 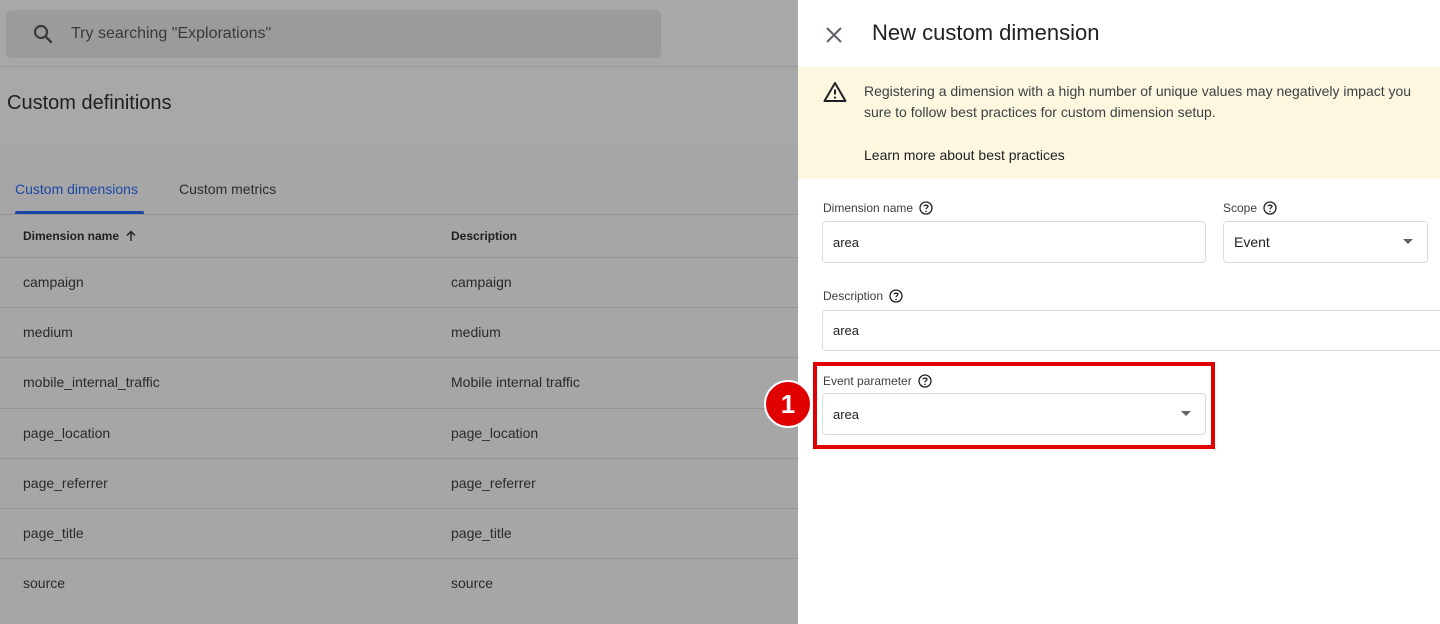 I want to click on search-placeholder: Try searching "Explorations", so click(x=171, y=33).